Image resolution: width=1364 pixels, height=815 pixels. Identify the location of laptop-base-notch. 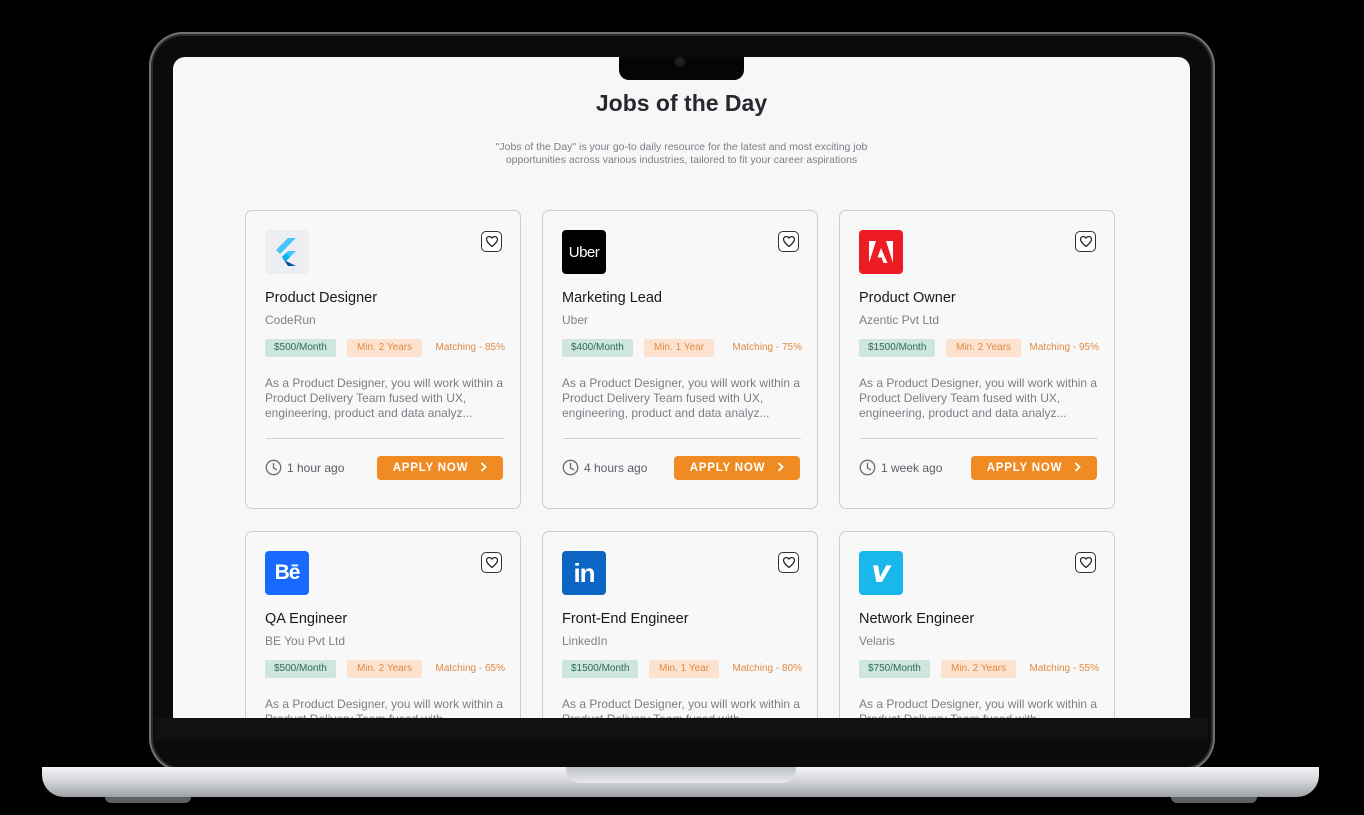
(681, 775).